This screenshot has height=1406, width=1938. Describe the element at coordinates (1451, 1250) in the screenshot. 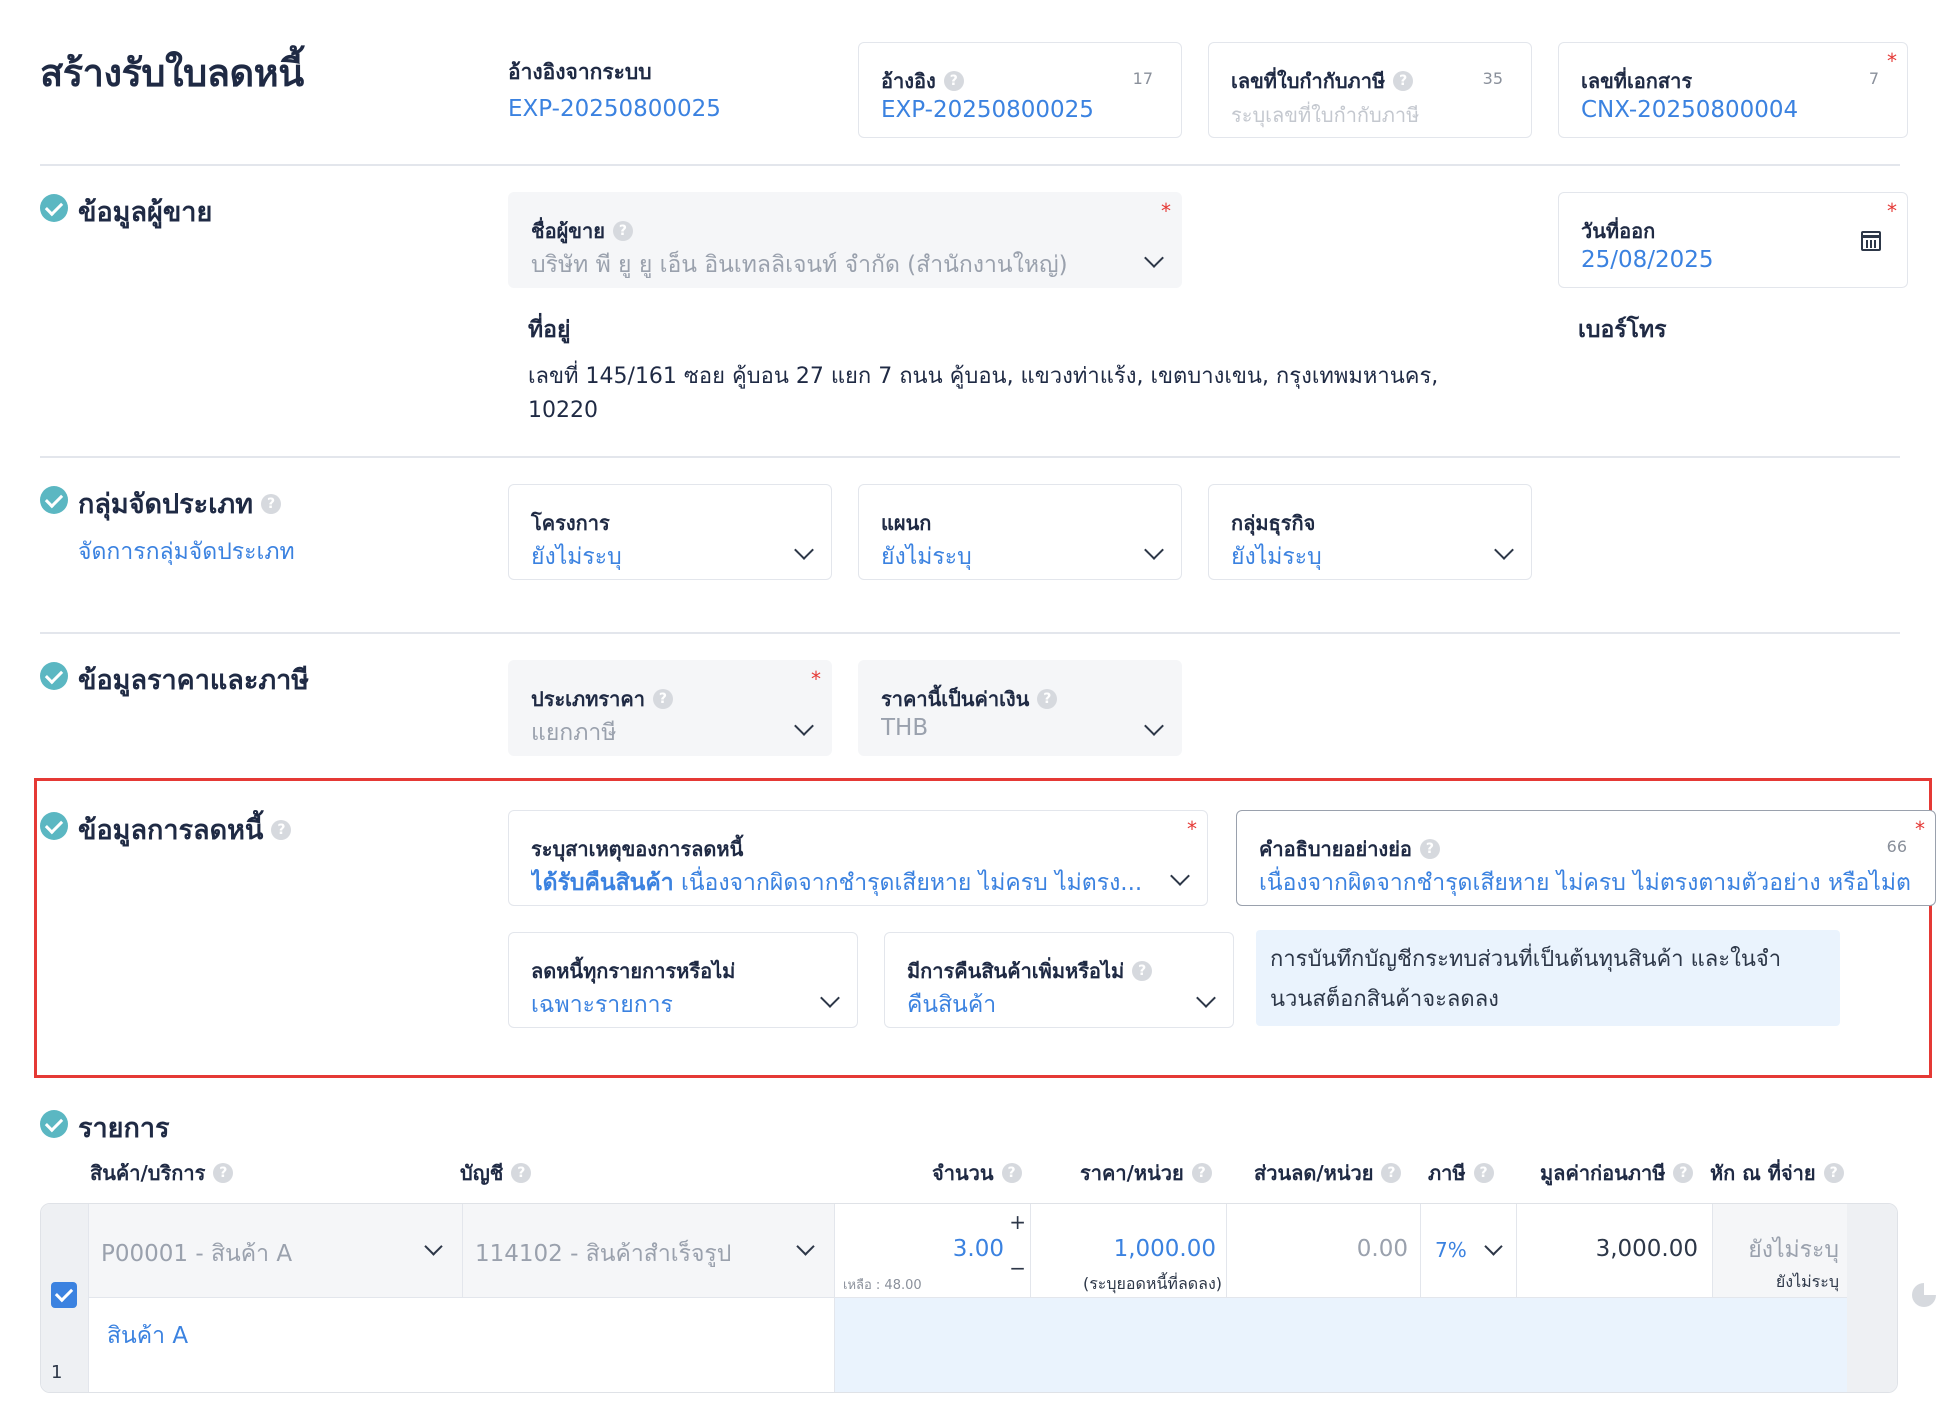

I see `tax-value: 7%` at that location.